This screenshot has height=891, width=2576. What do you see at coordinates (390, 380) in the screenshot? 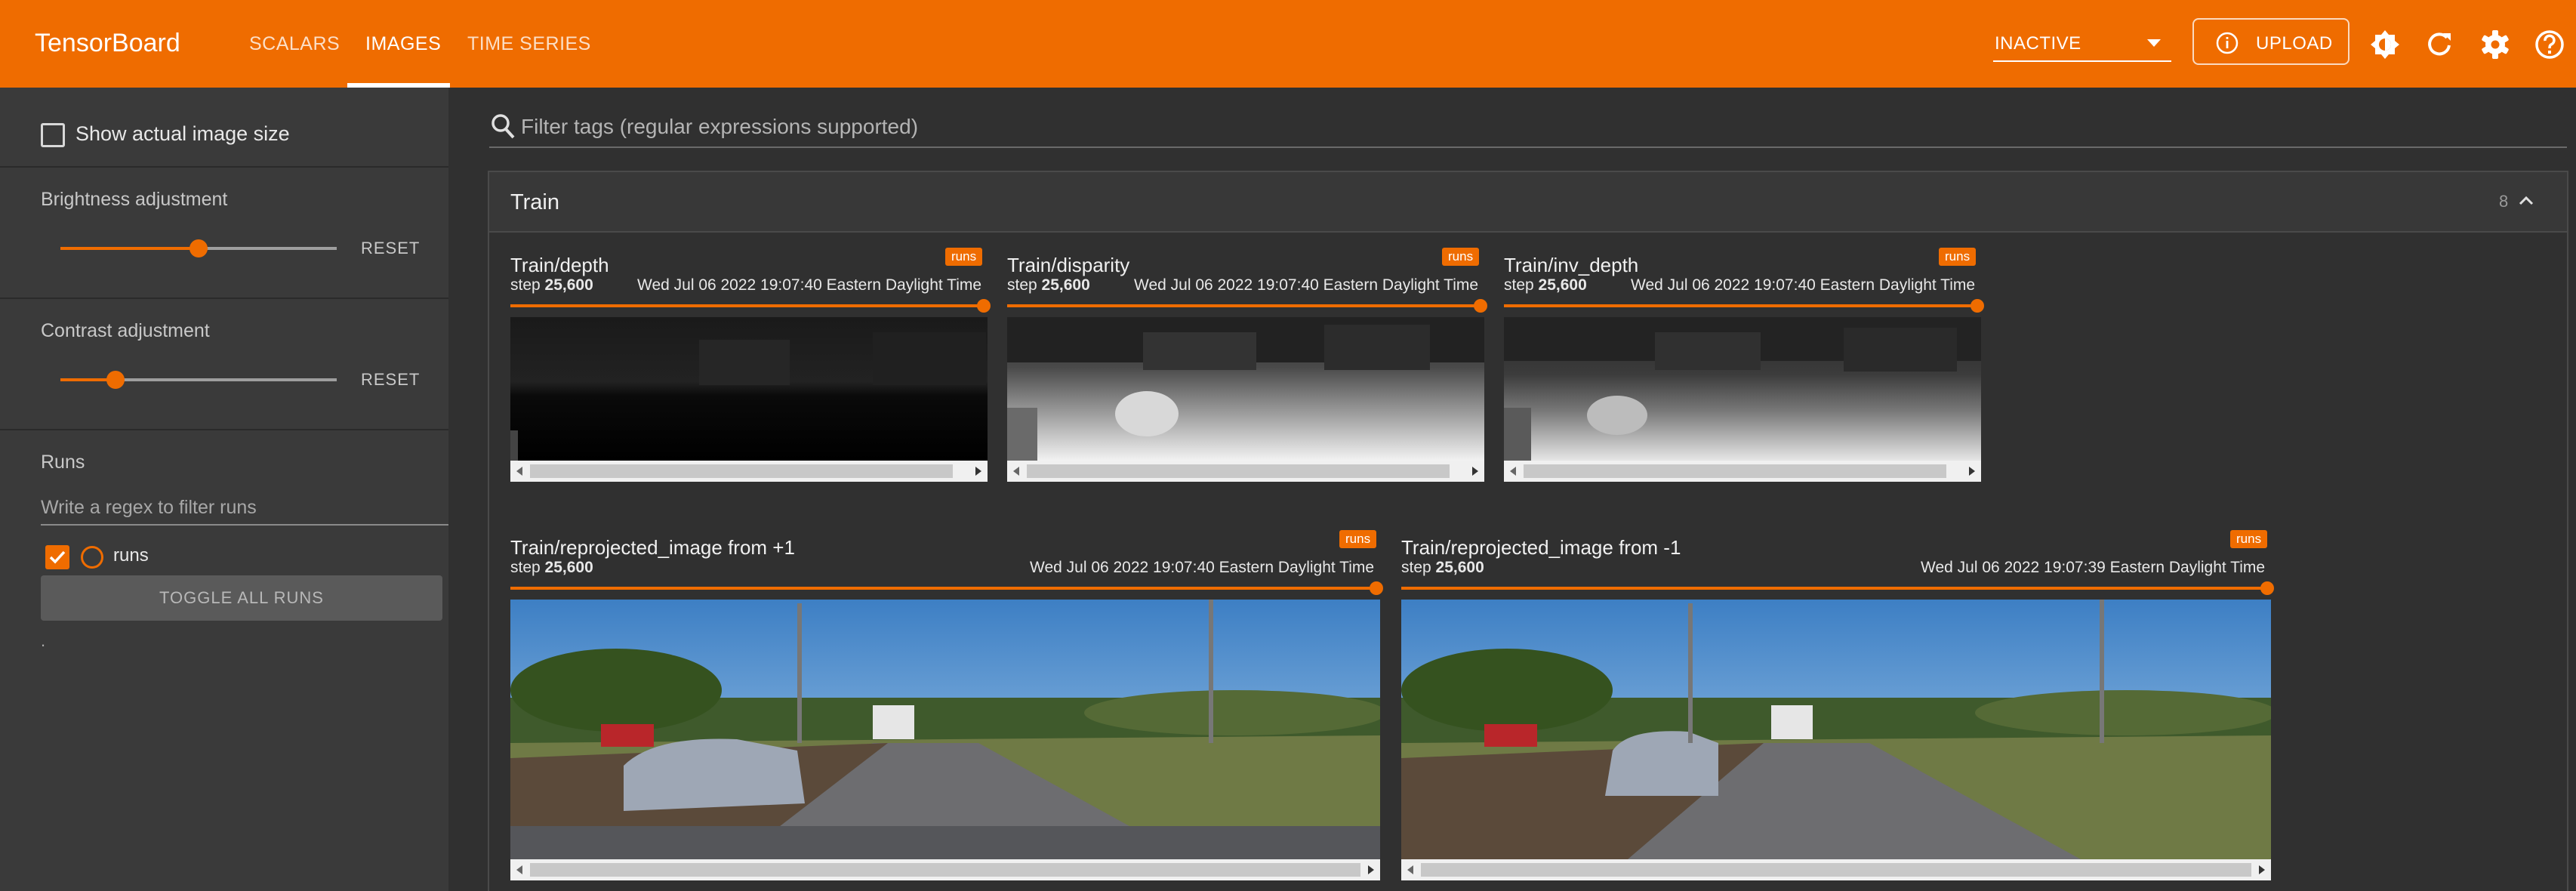
I see `contrast-reset-button: RESET` at bounding box center [390, 380].